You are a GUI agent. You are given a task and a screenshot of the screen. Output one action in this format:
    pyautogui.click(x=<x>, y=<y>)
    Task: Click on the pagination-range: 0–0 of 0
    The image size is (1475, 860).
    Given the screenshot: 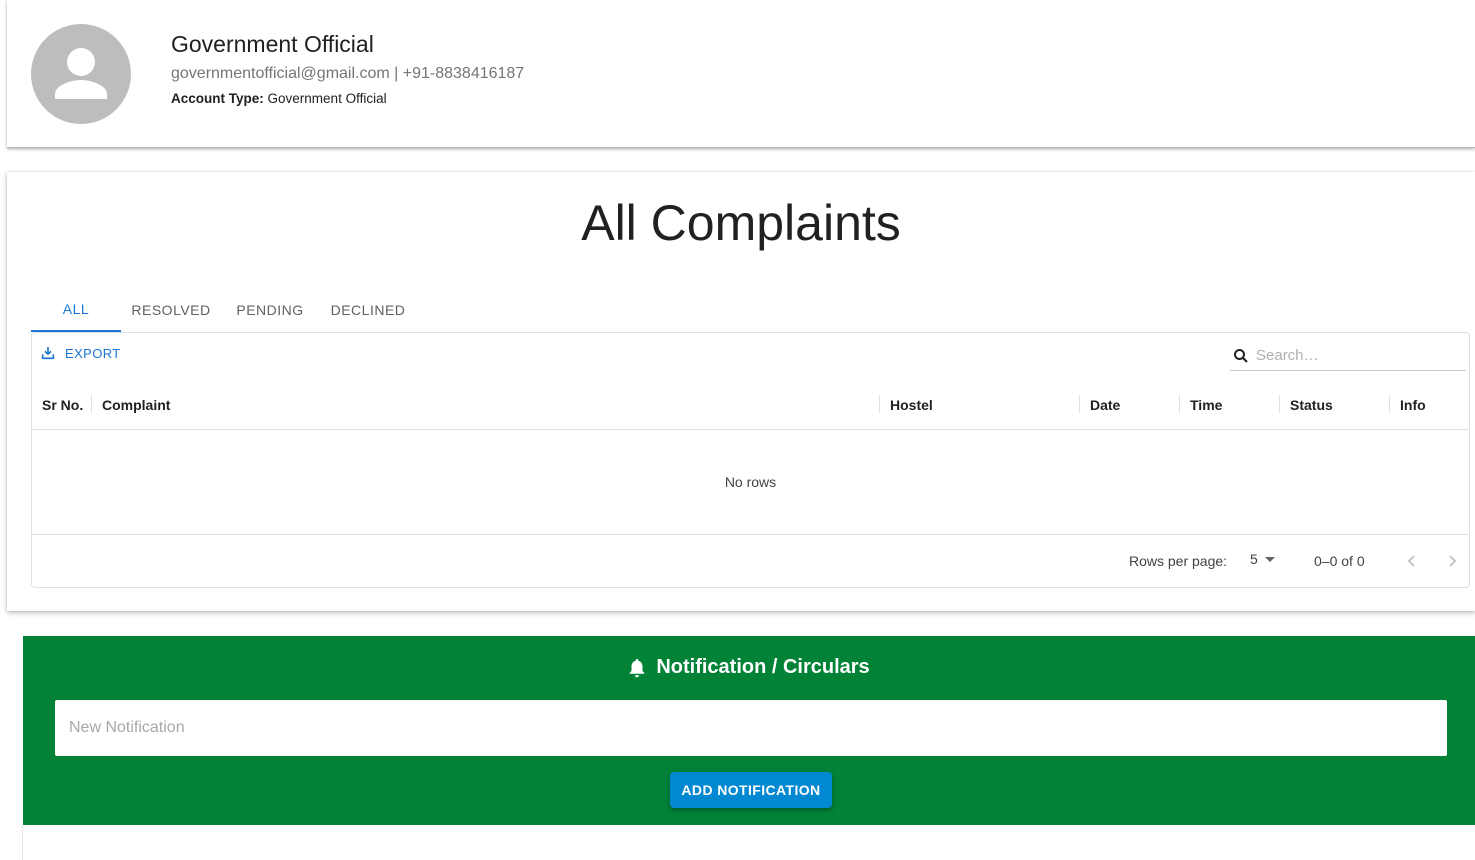 What is the action you would take?
    pyautogui.click(x=1339, y=561)
    